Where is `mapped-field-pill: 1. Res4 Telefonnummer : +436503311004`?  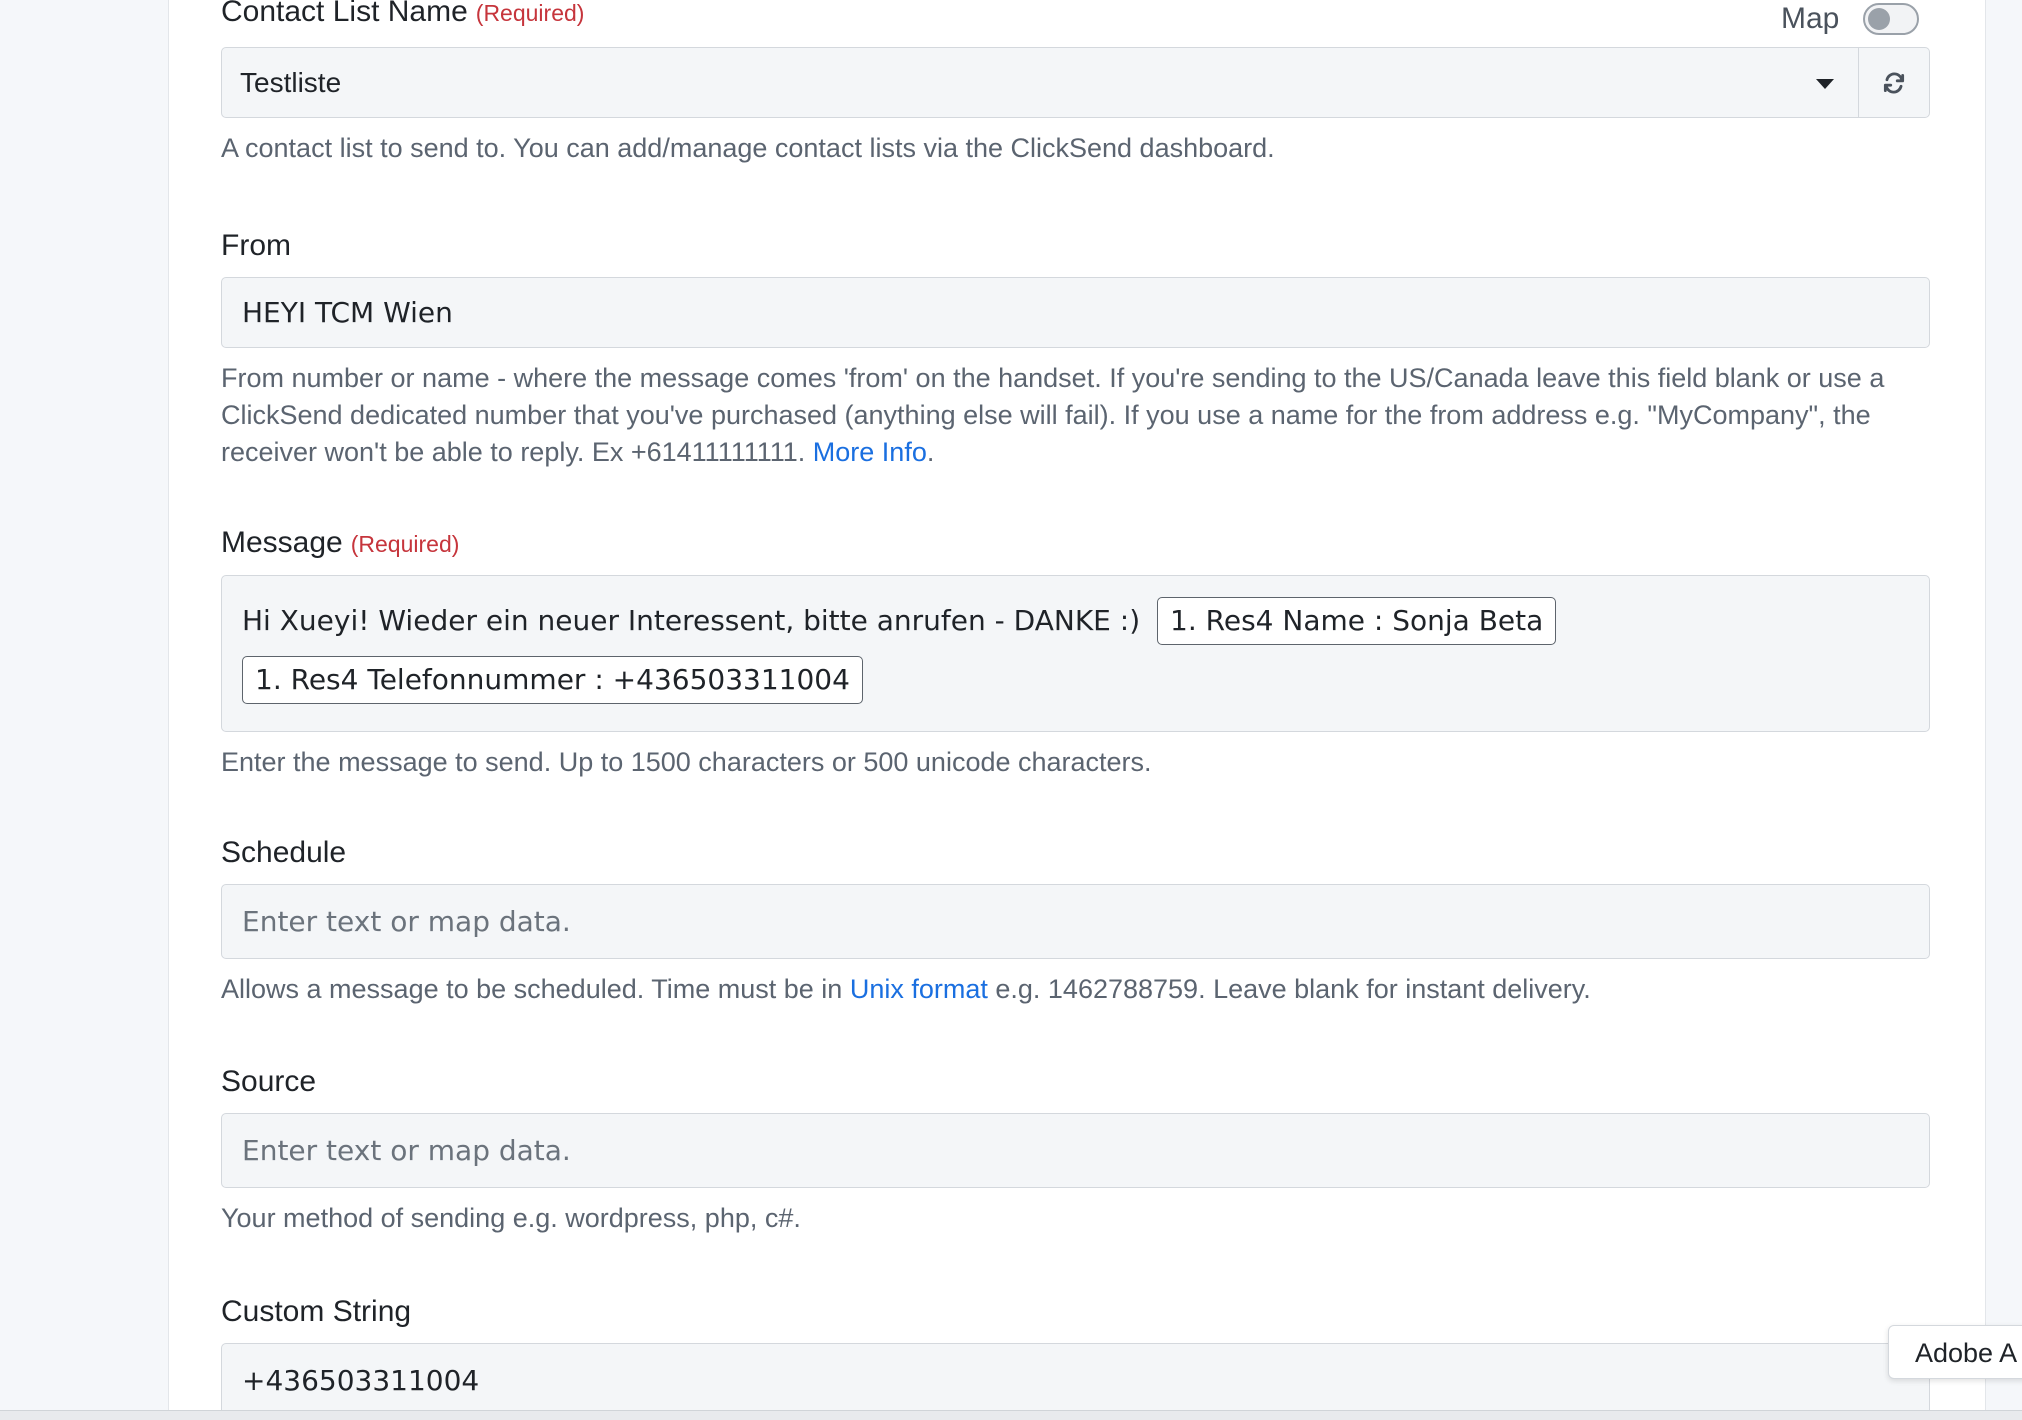
mapped-field-pill: 1. Res4 Telefonnummer : +436503311004 is located at coordinates (552, 680).